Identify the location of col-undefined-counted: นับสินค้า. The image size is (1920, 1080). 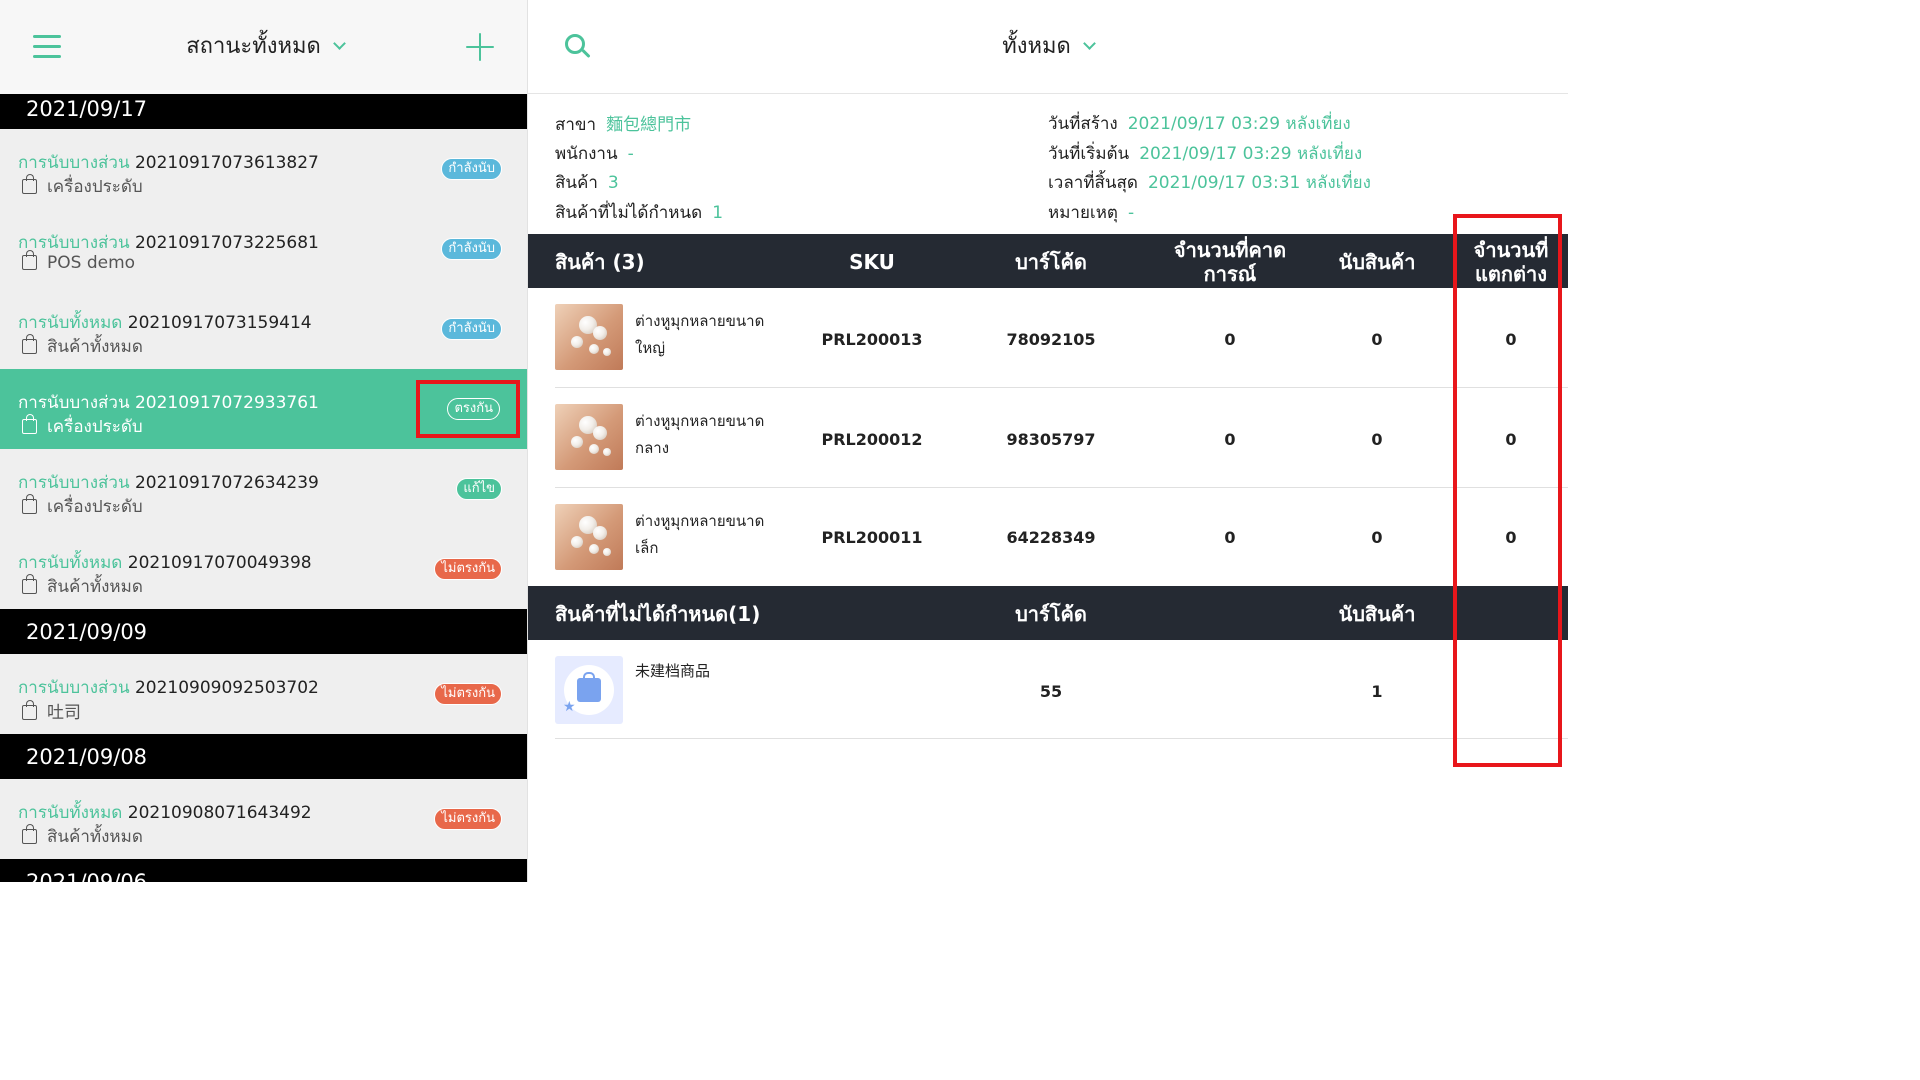
(1377, 614).